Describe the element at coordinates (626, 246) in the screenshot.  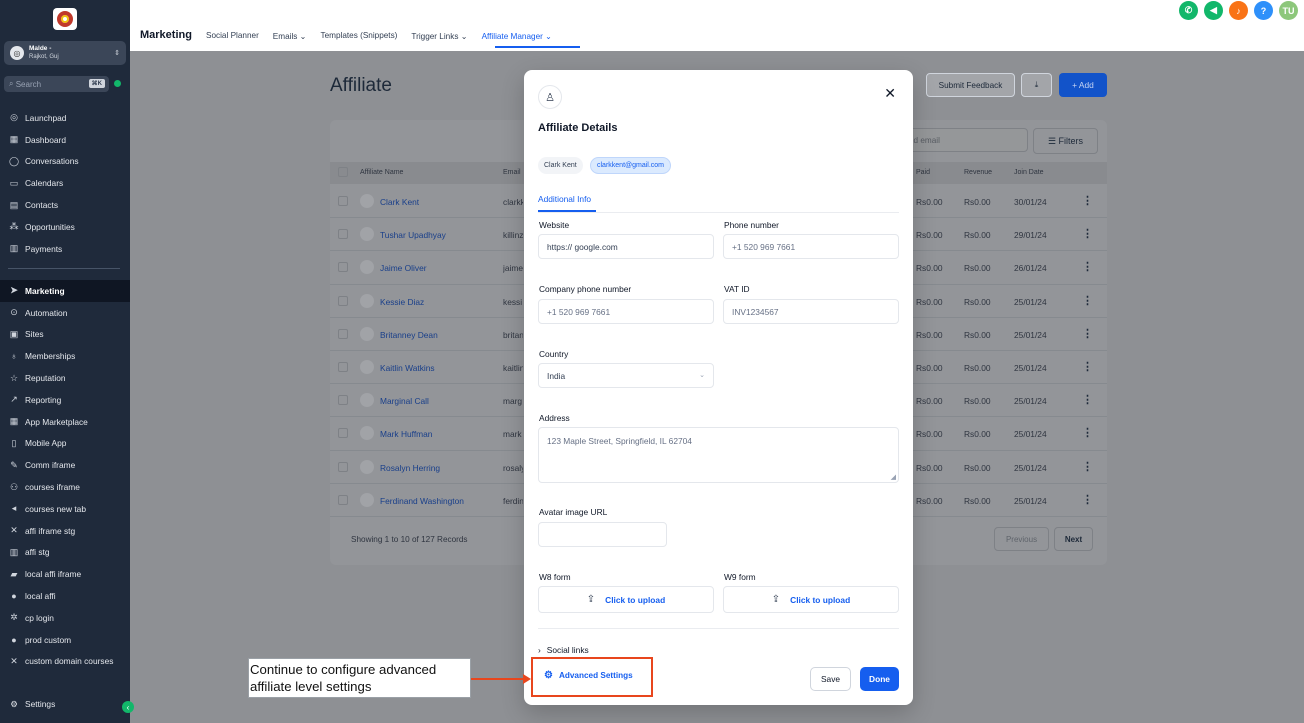
I see `website-input: https:// google.com` at that location.